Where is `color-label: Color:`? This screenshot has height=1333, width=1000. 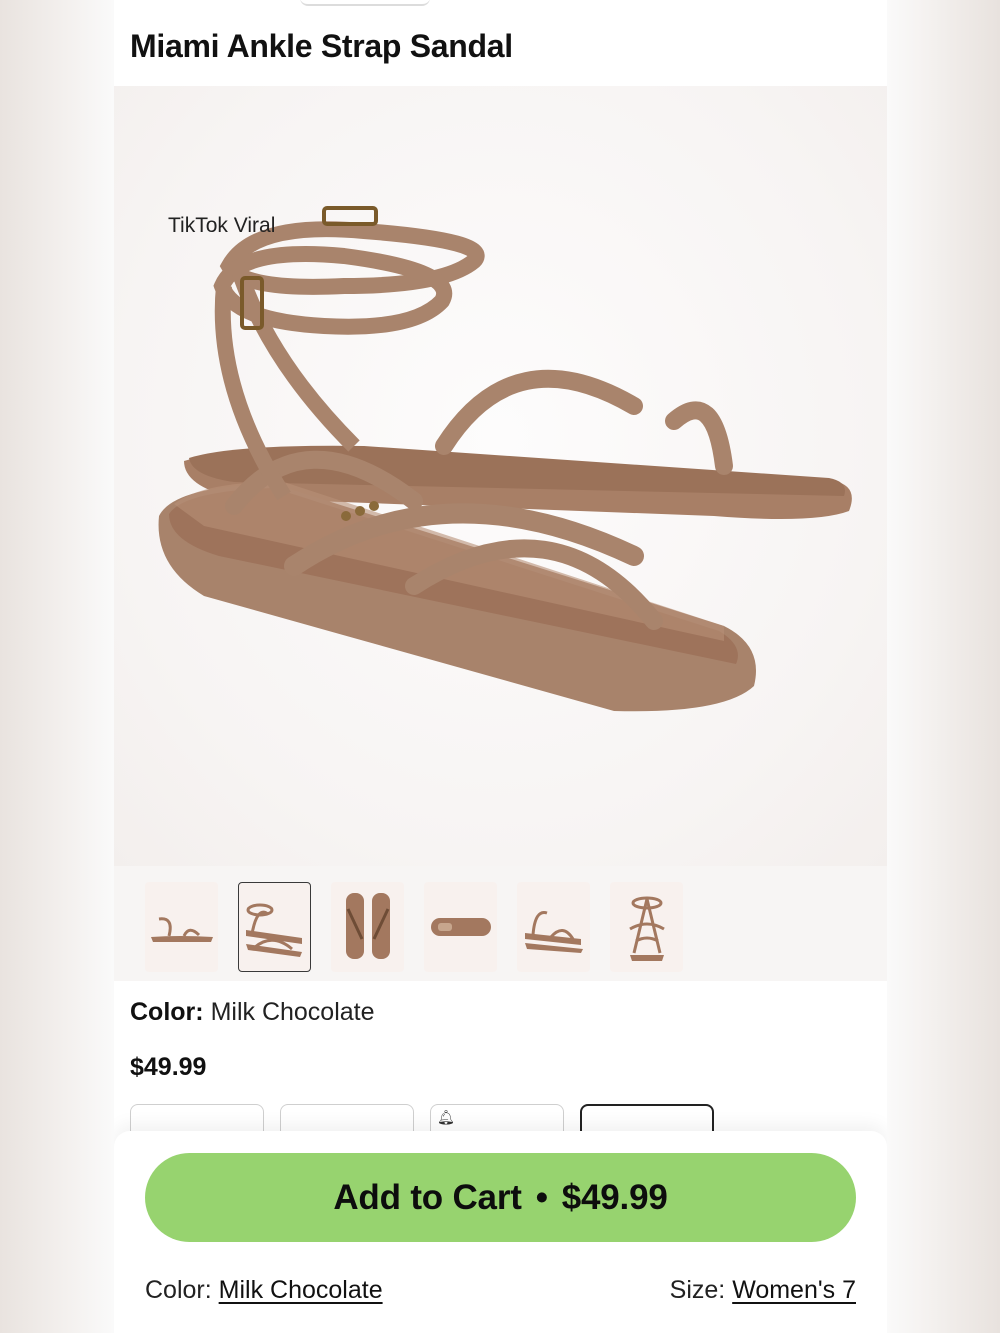
color-label: Color: is located at coordinates (167, 1012).